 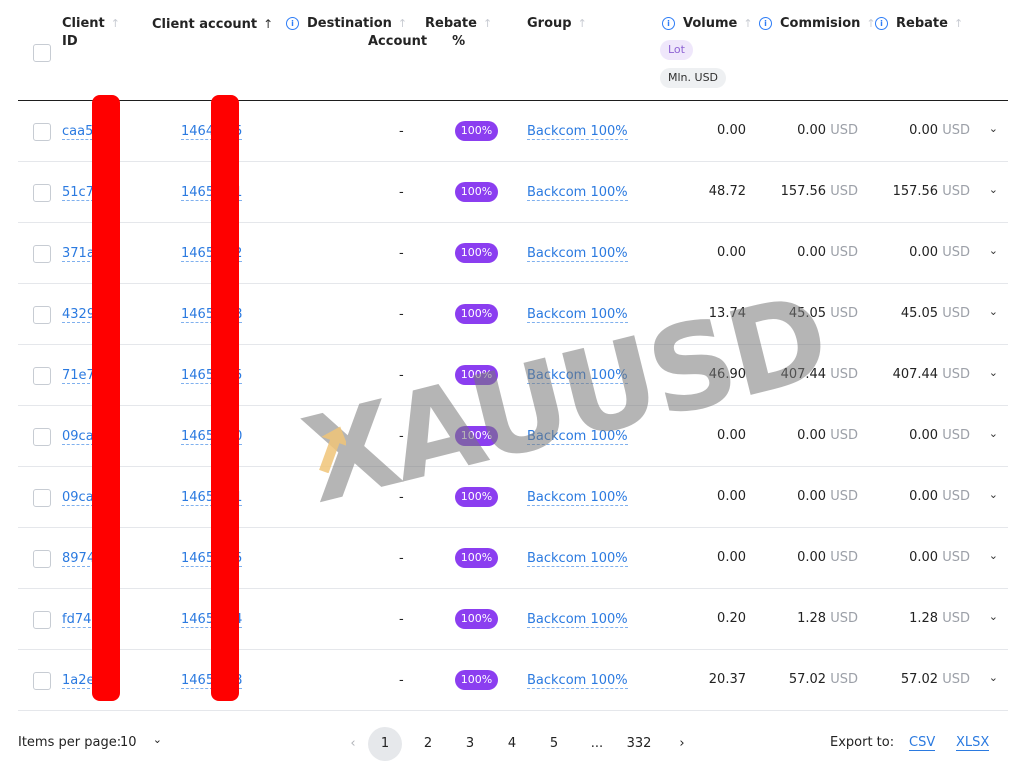 What do you see at coordinates (428, 744) in the screenshot?
I see `page-button: 2` at bounding box center [428, 744].